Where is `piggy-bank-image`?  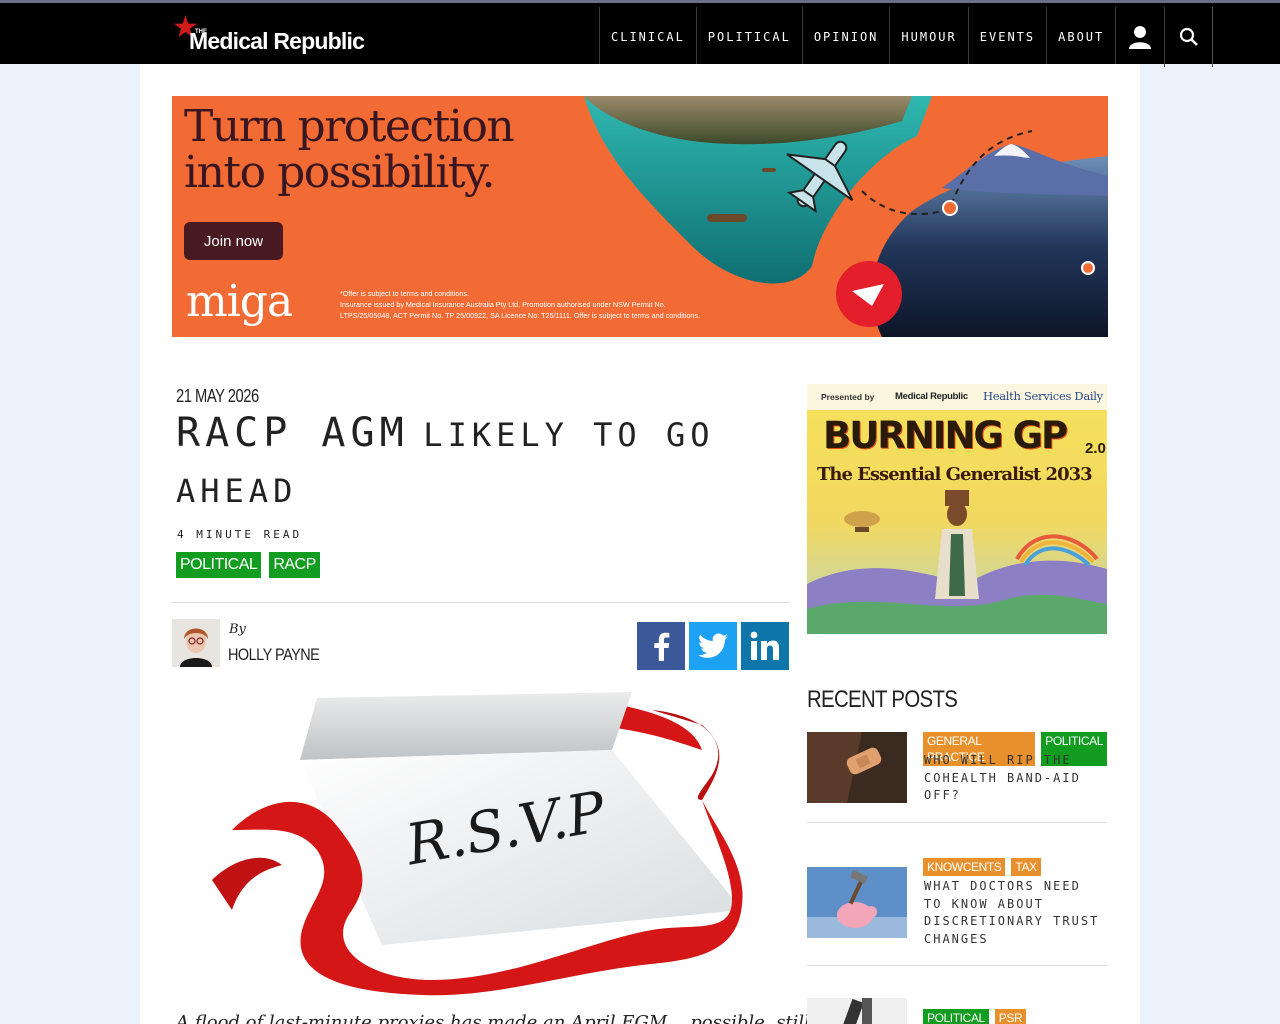
piggy-bank-image is located at coordinates (857, 902).